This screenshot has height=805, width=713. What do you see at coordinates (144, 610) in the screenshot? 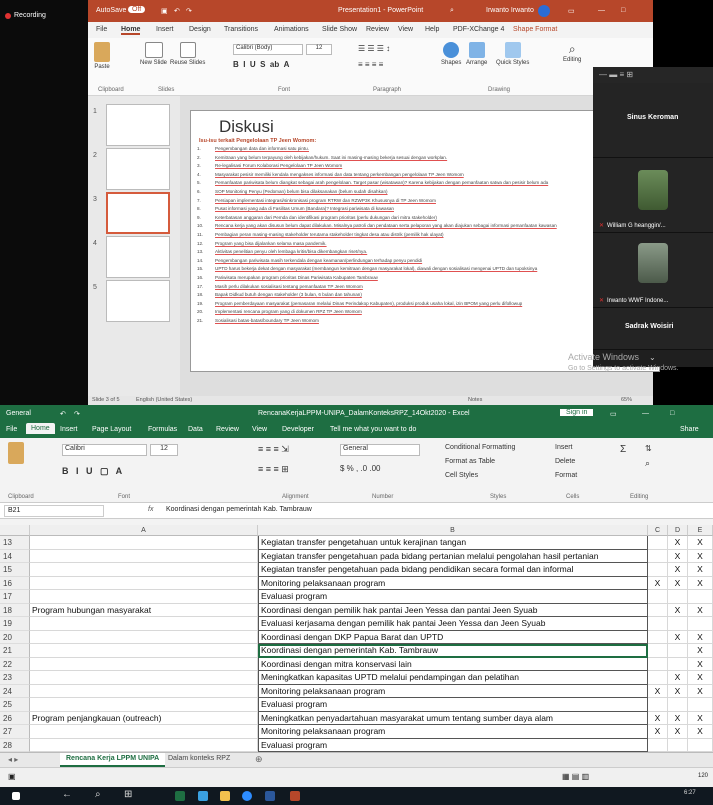
I see `cell-a: Program hubungan masyarakat` at bounding box center [144, 610].